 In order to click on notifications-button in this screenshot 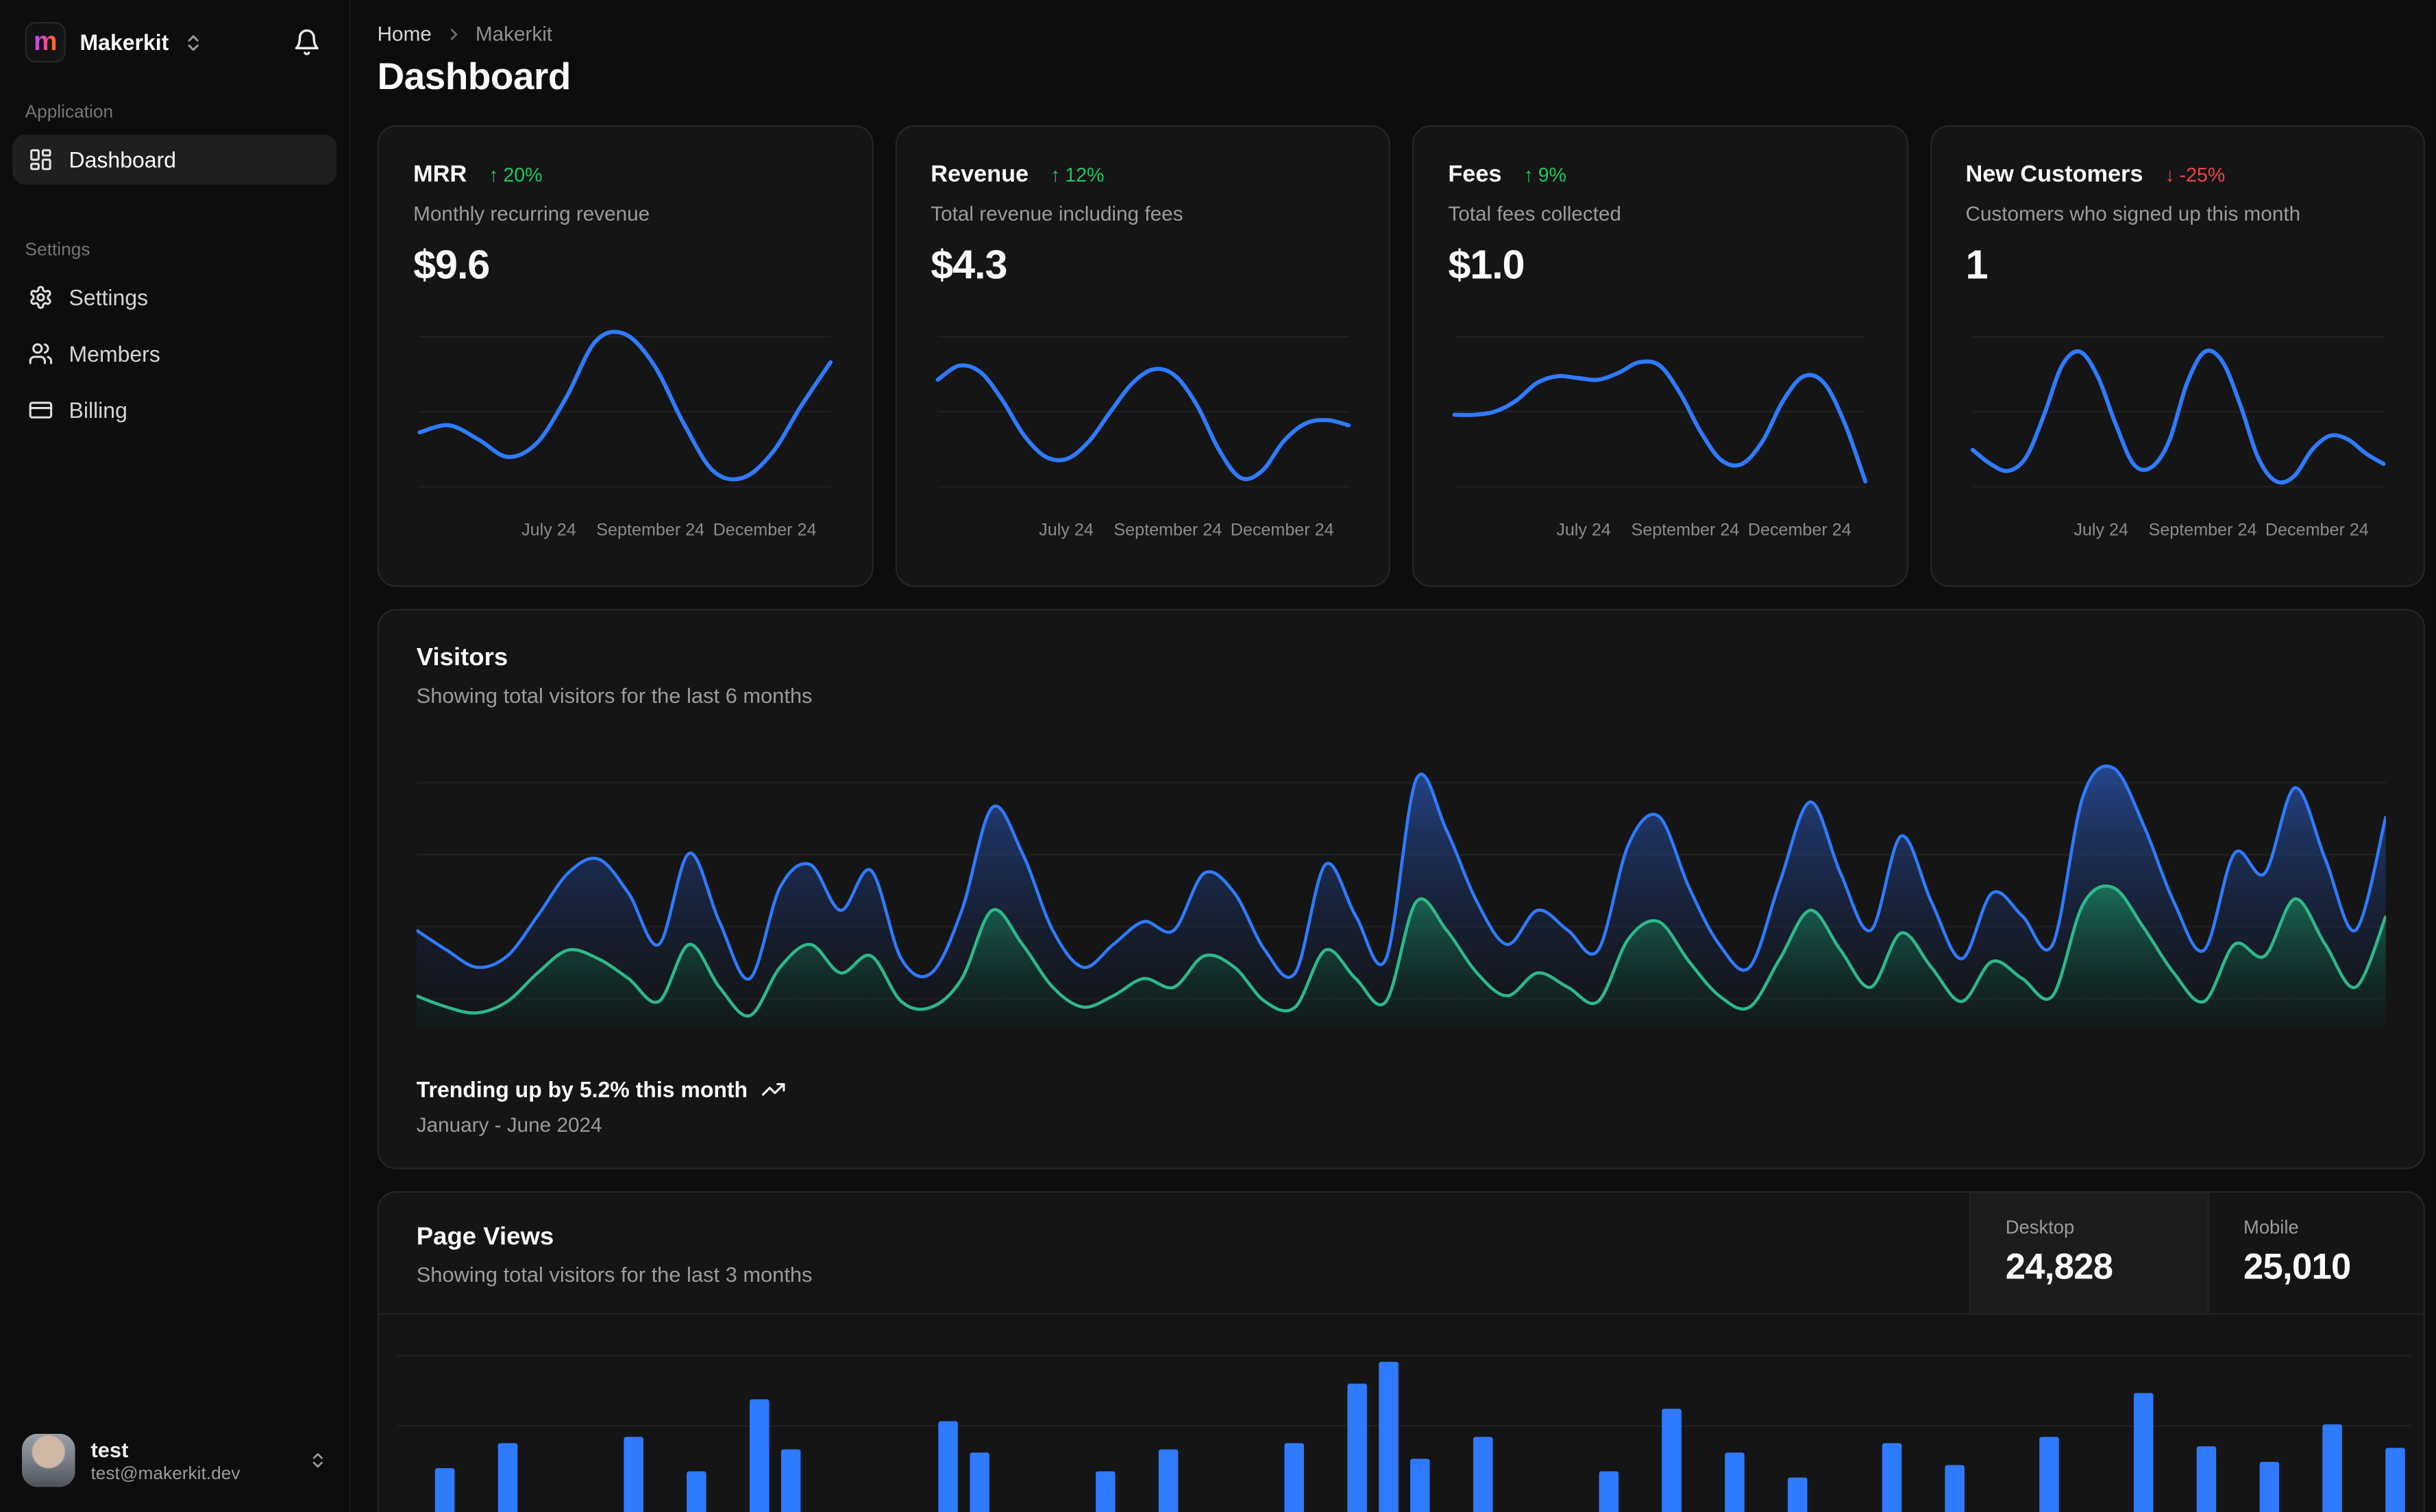, I will do `click(307, 42)`.